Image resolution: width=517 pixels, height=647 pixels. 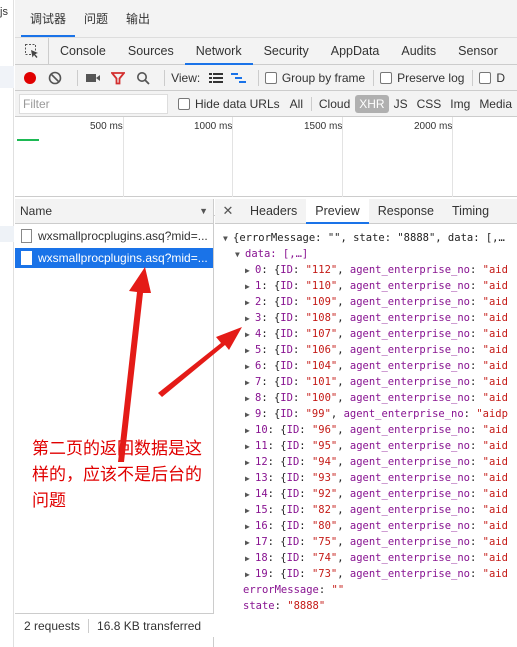 What do you see at coordinates (228, 211) in the screenshot?
I see `close-icon: ✕` at bounding box center [228, 211].